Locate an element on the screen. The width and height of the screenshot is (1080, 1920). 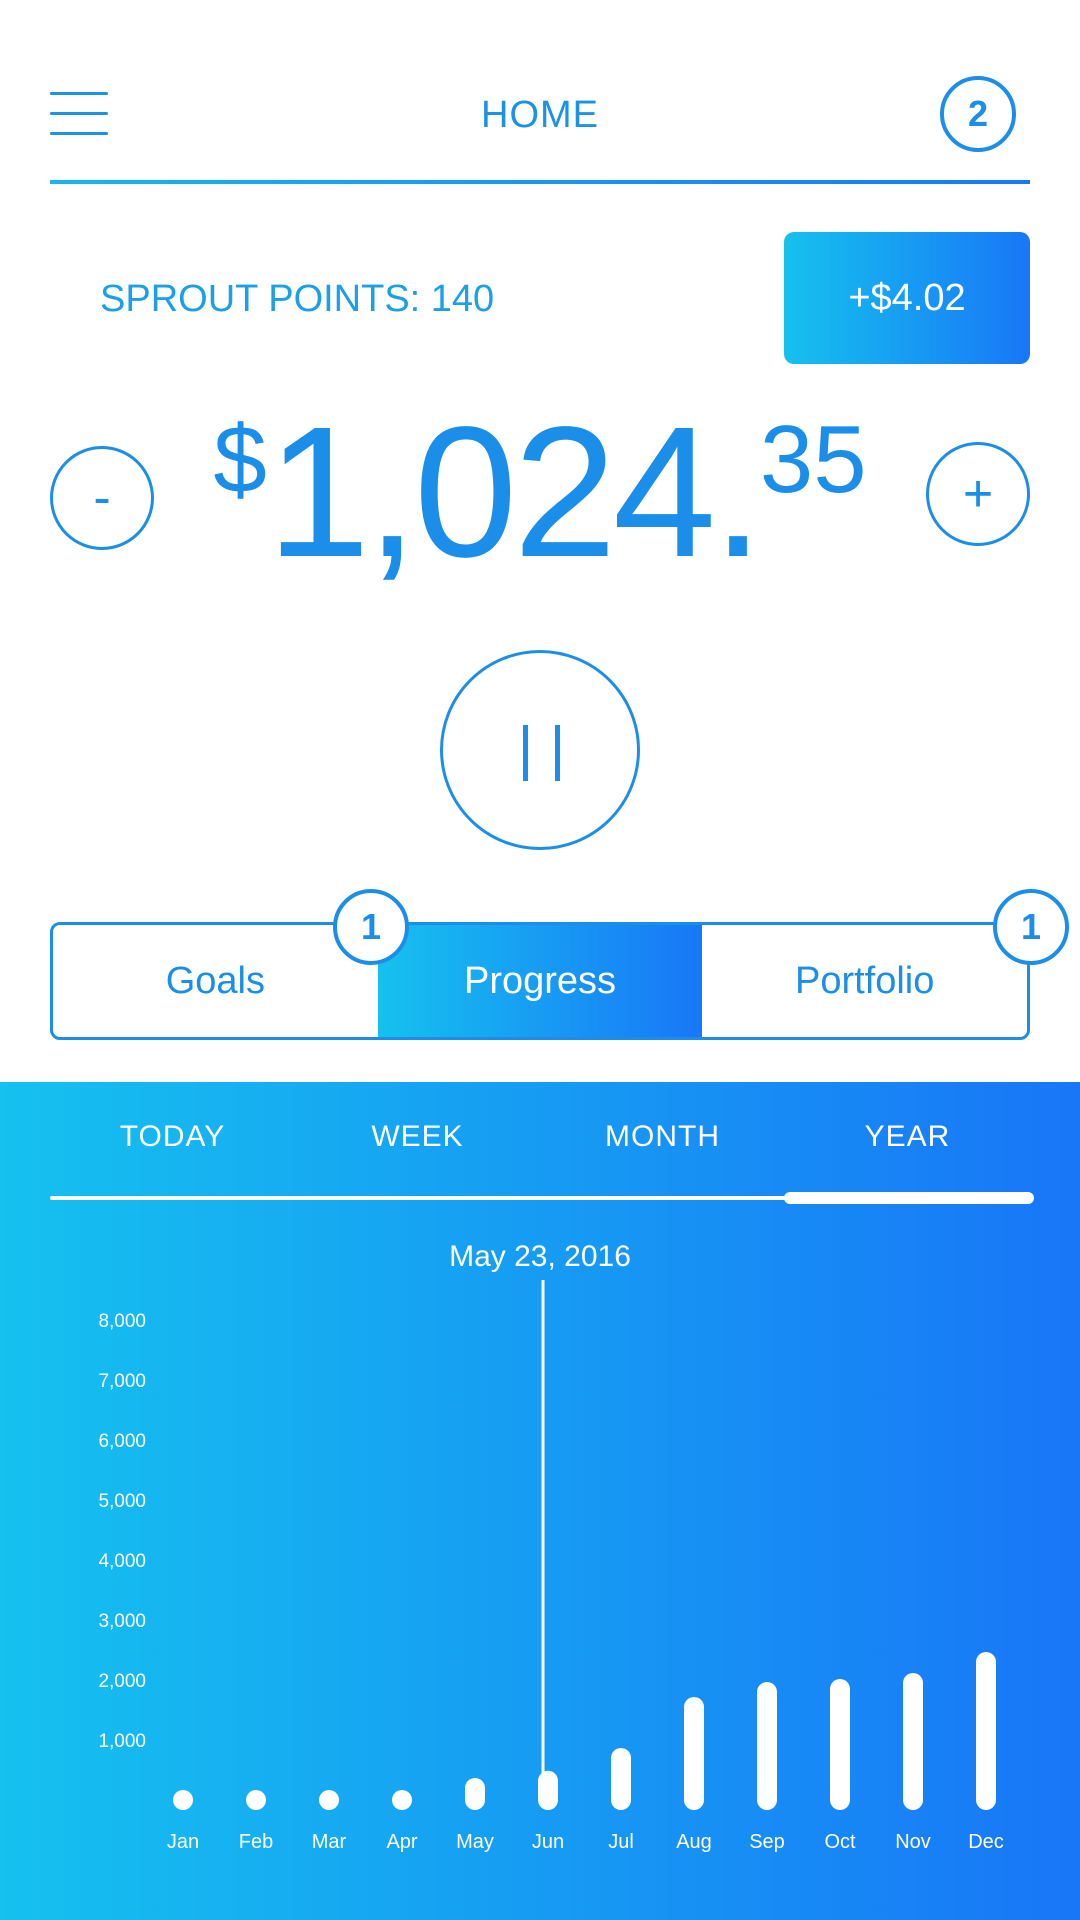
x-tick-label: Jan is located at coordinates (183, 1842).